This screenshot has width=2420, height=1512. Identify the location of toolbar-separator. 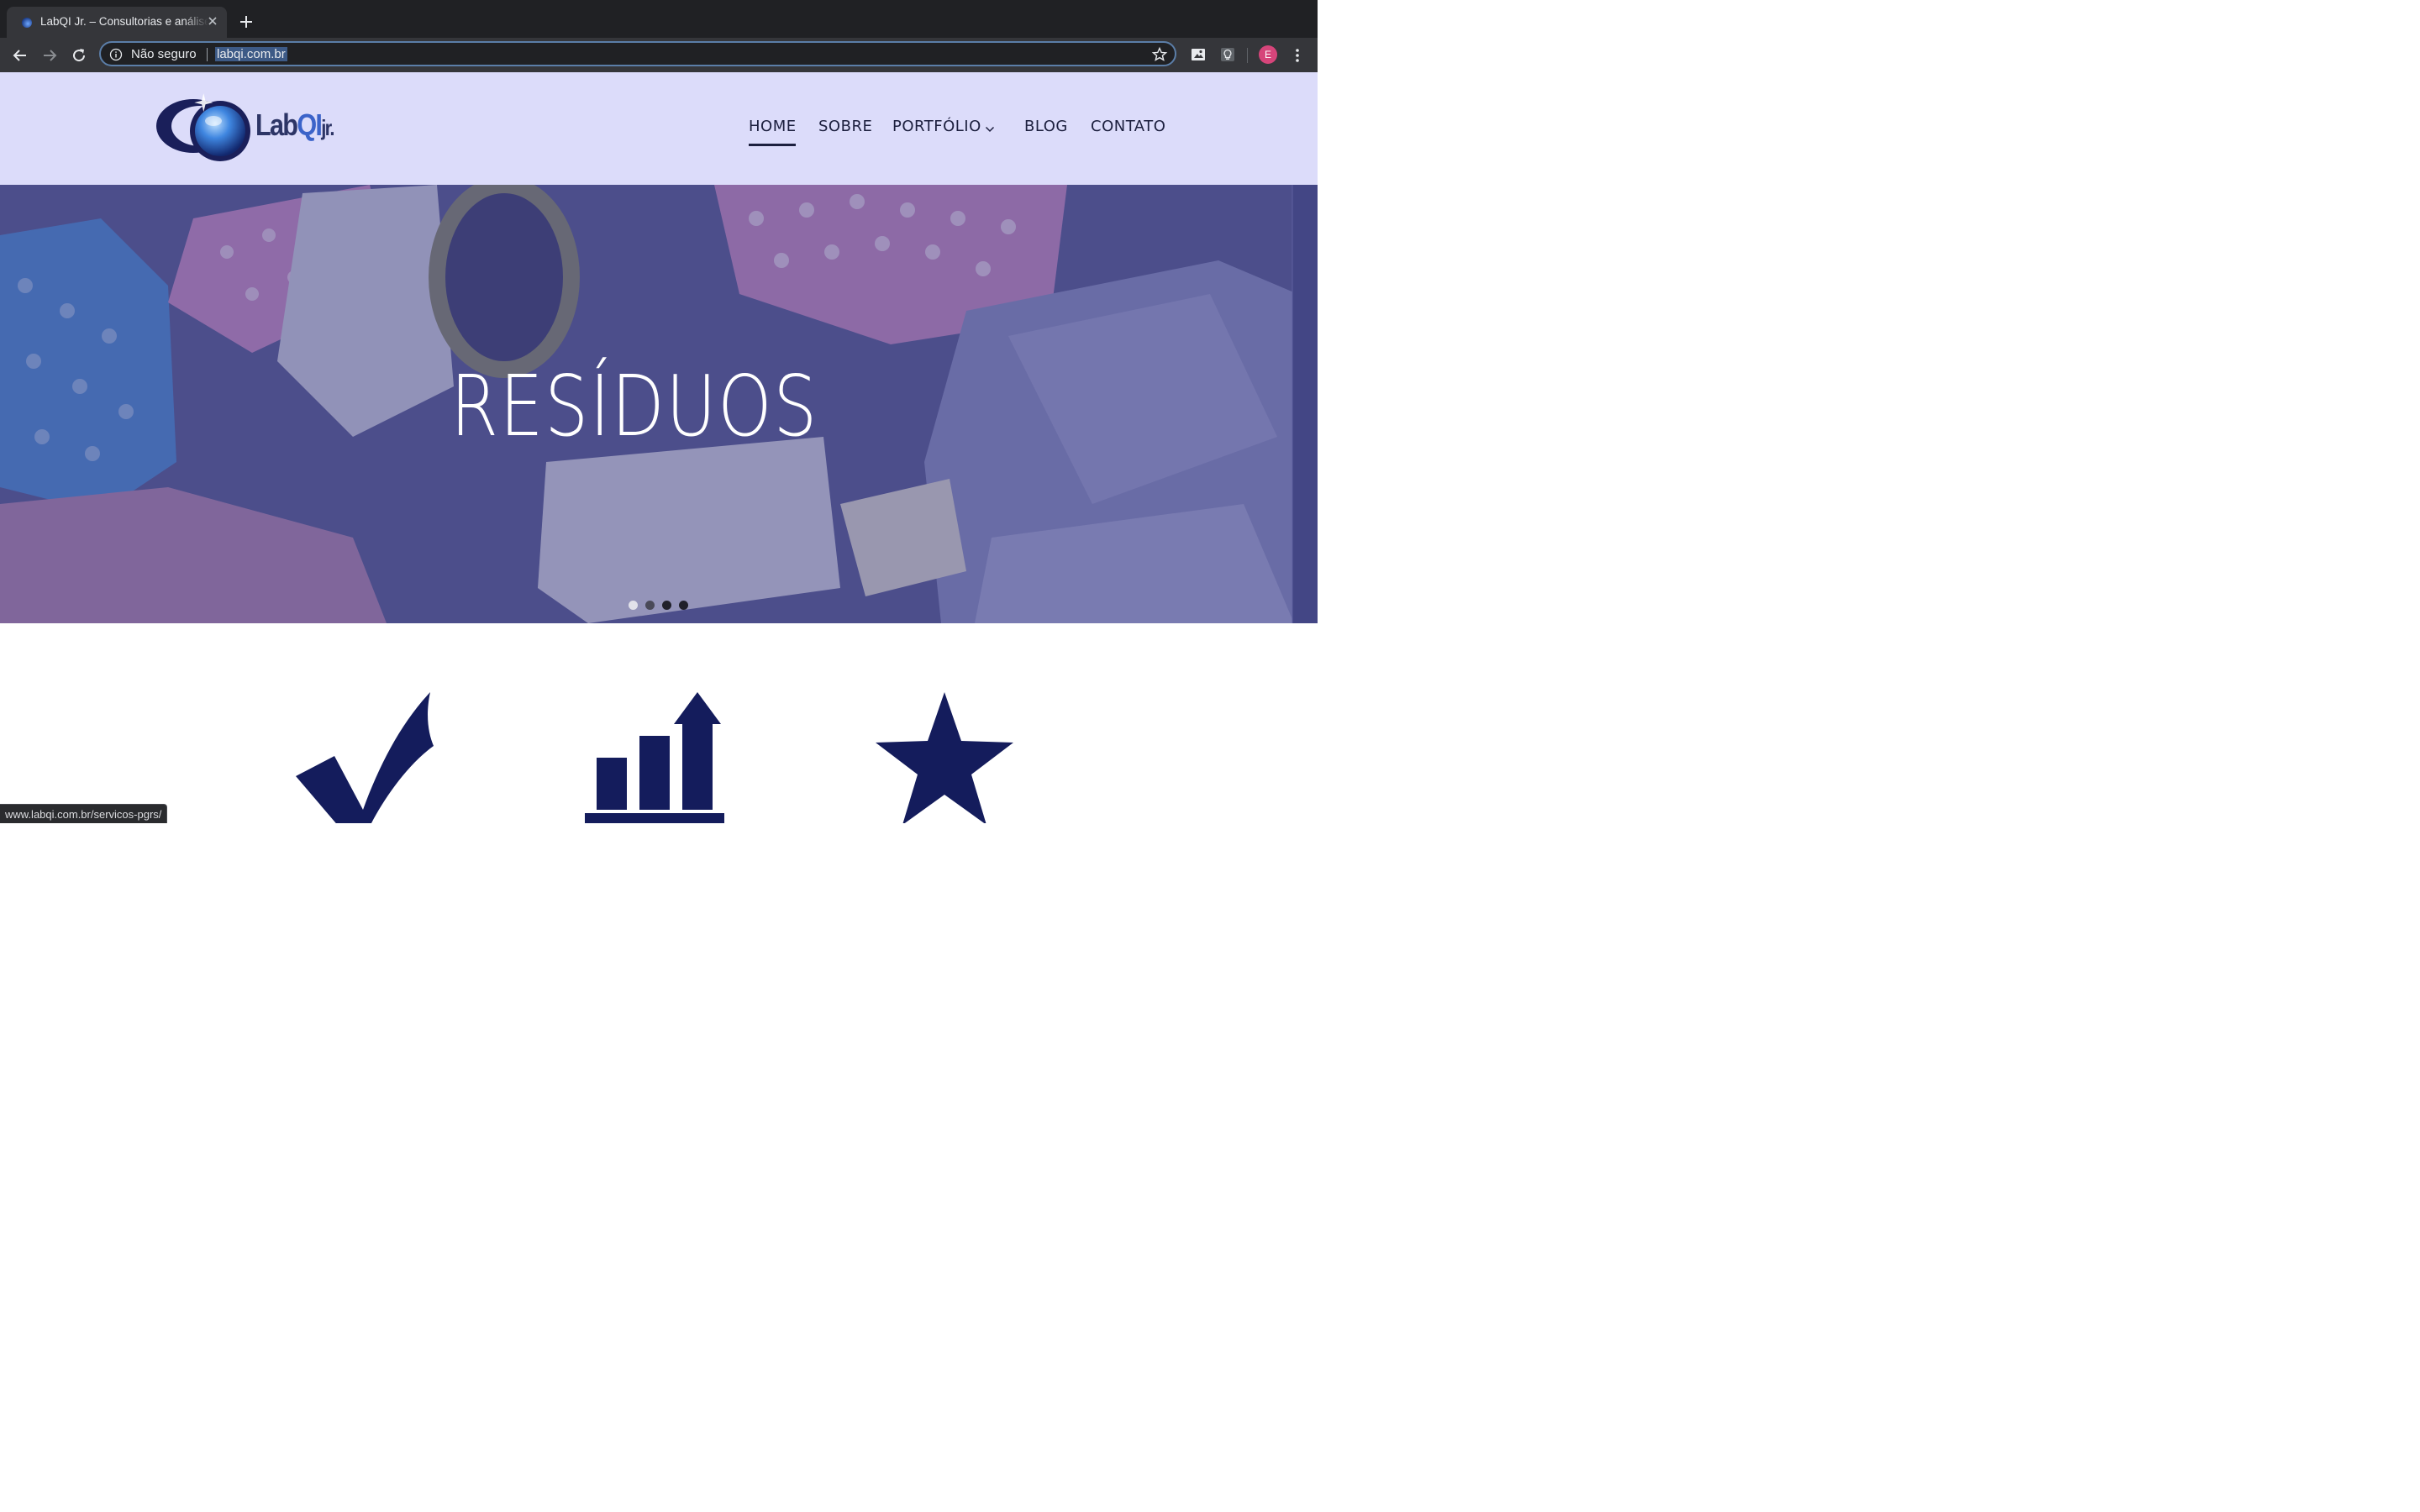
(1247, 55).